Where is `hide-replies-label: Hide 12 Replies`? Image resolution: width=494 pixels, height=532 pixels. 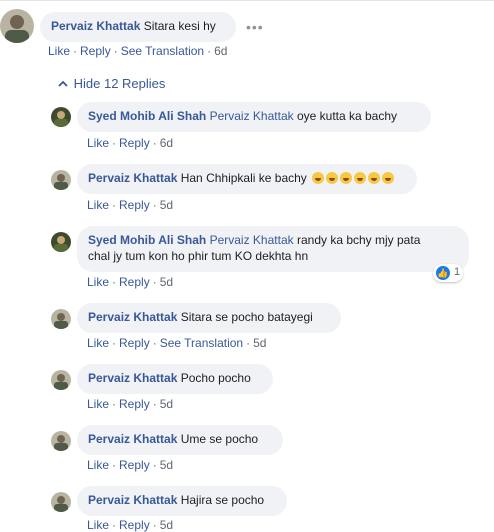
hide-replies-label: Hide 12 Replies is located at coordinates (119, 83).